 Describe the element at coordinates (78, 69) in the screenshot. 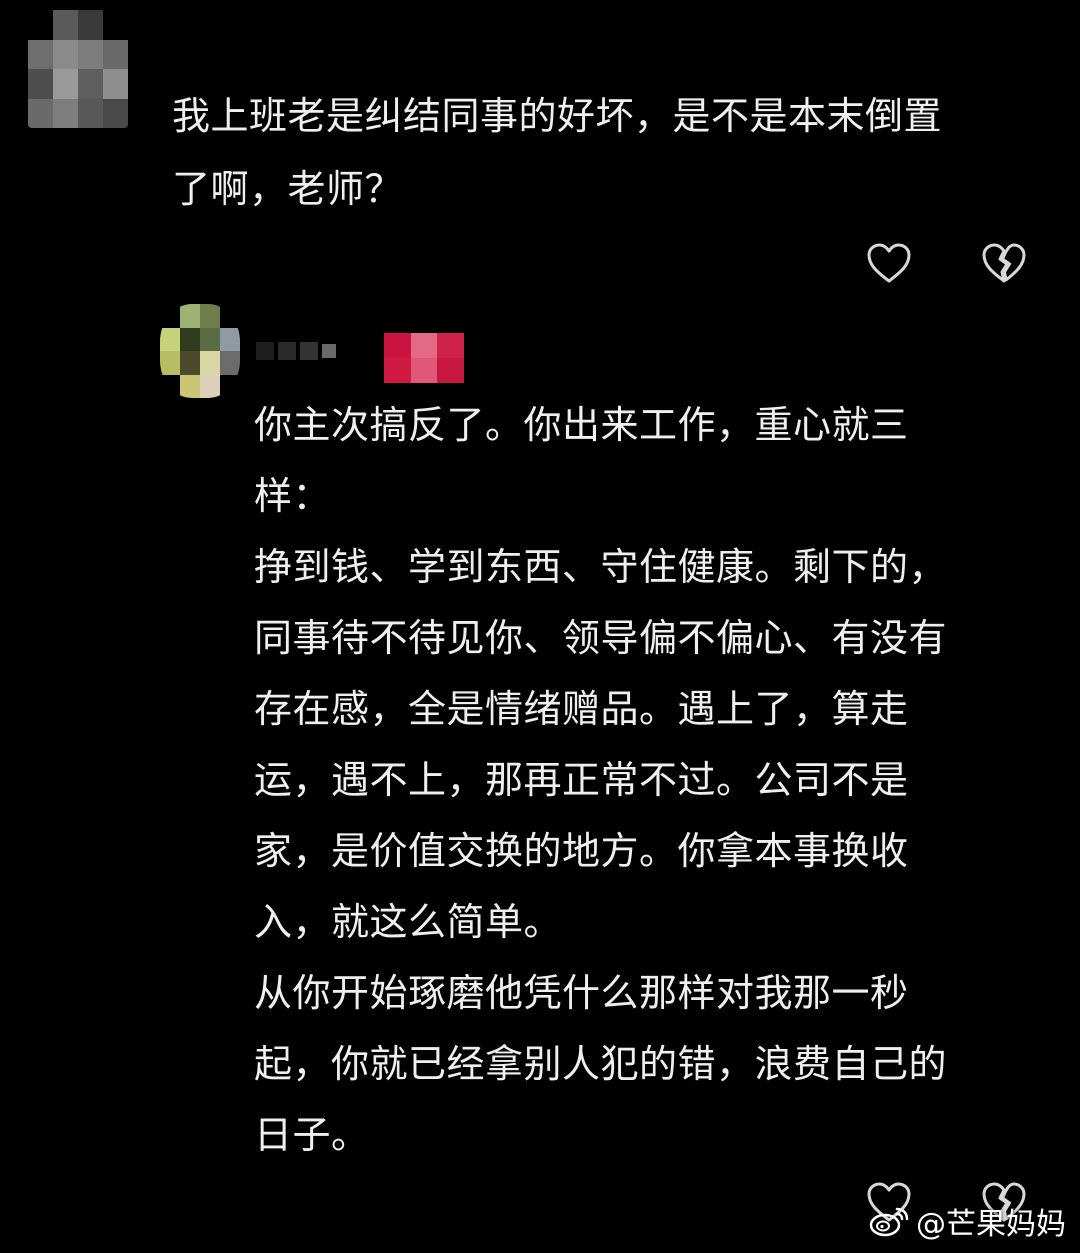

I see `commenter-avatar` at that location.